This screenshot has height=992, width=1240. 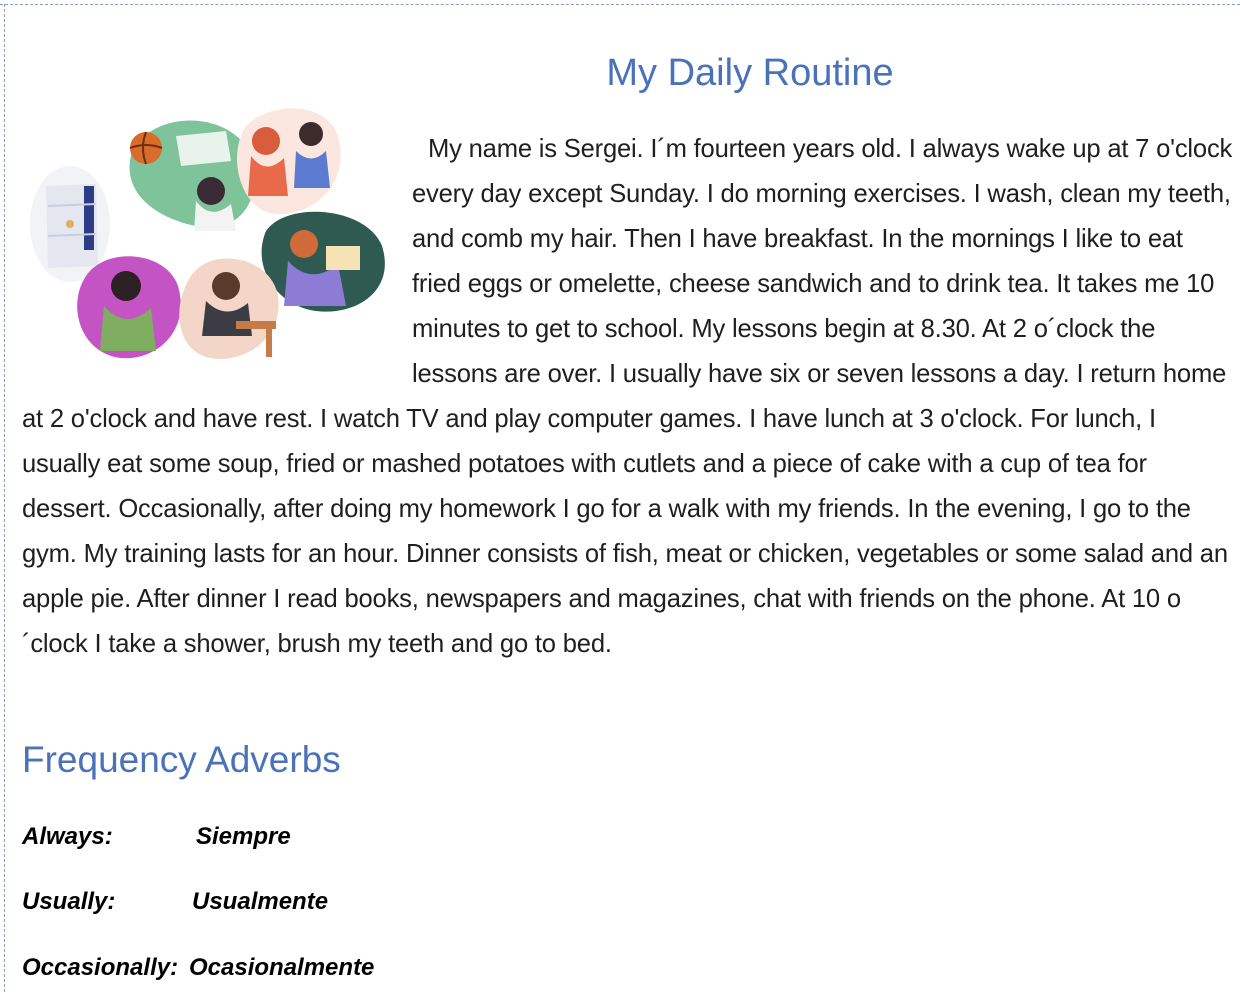 I want to click on page-title: My Daily Routine, so click(x=750, y=73).